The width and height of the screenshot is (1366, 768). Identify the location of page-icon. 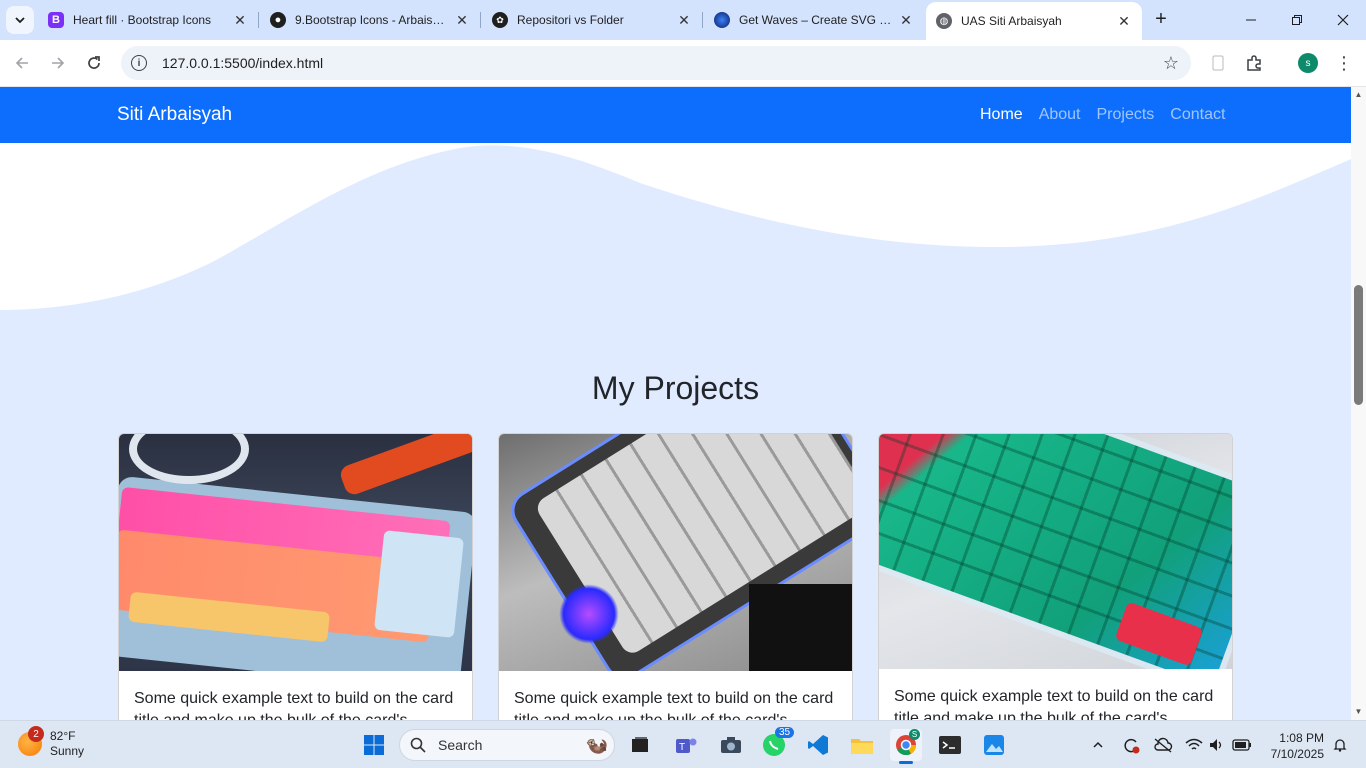
(1218, 63).